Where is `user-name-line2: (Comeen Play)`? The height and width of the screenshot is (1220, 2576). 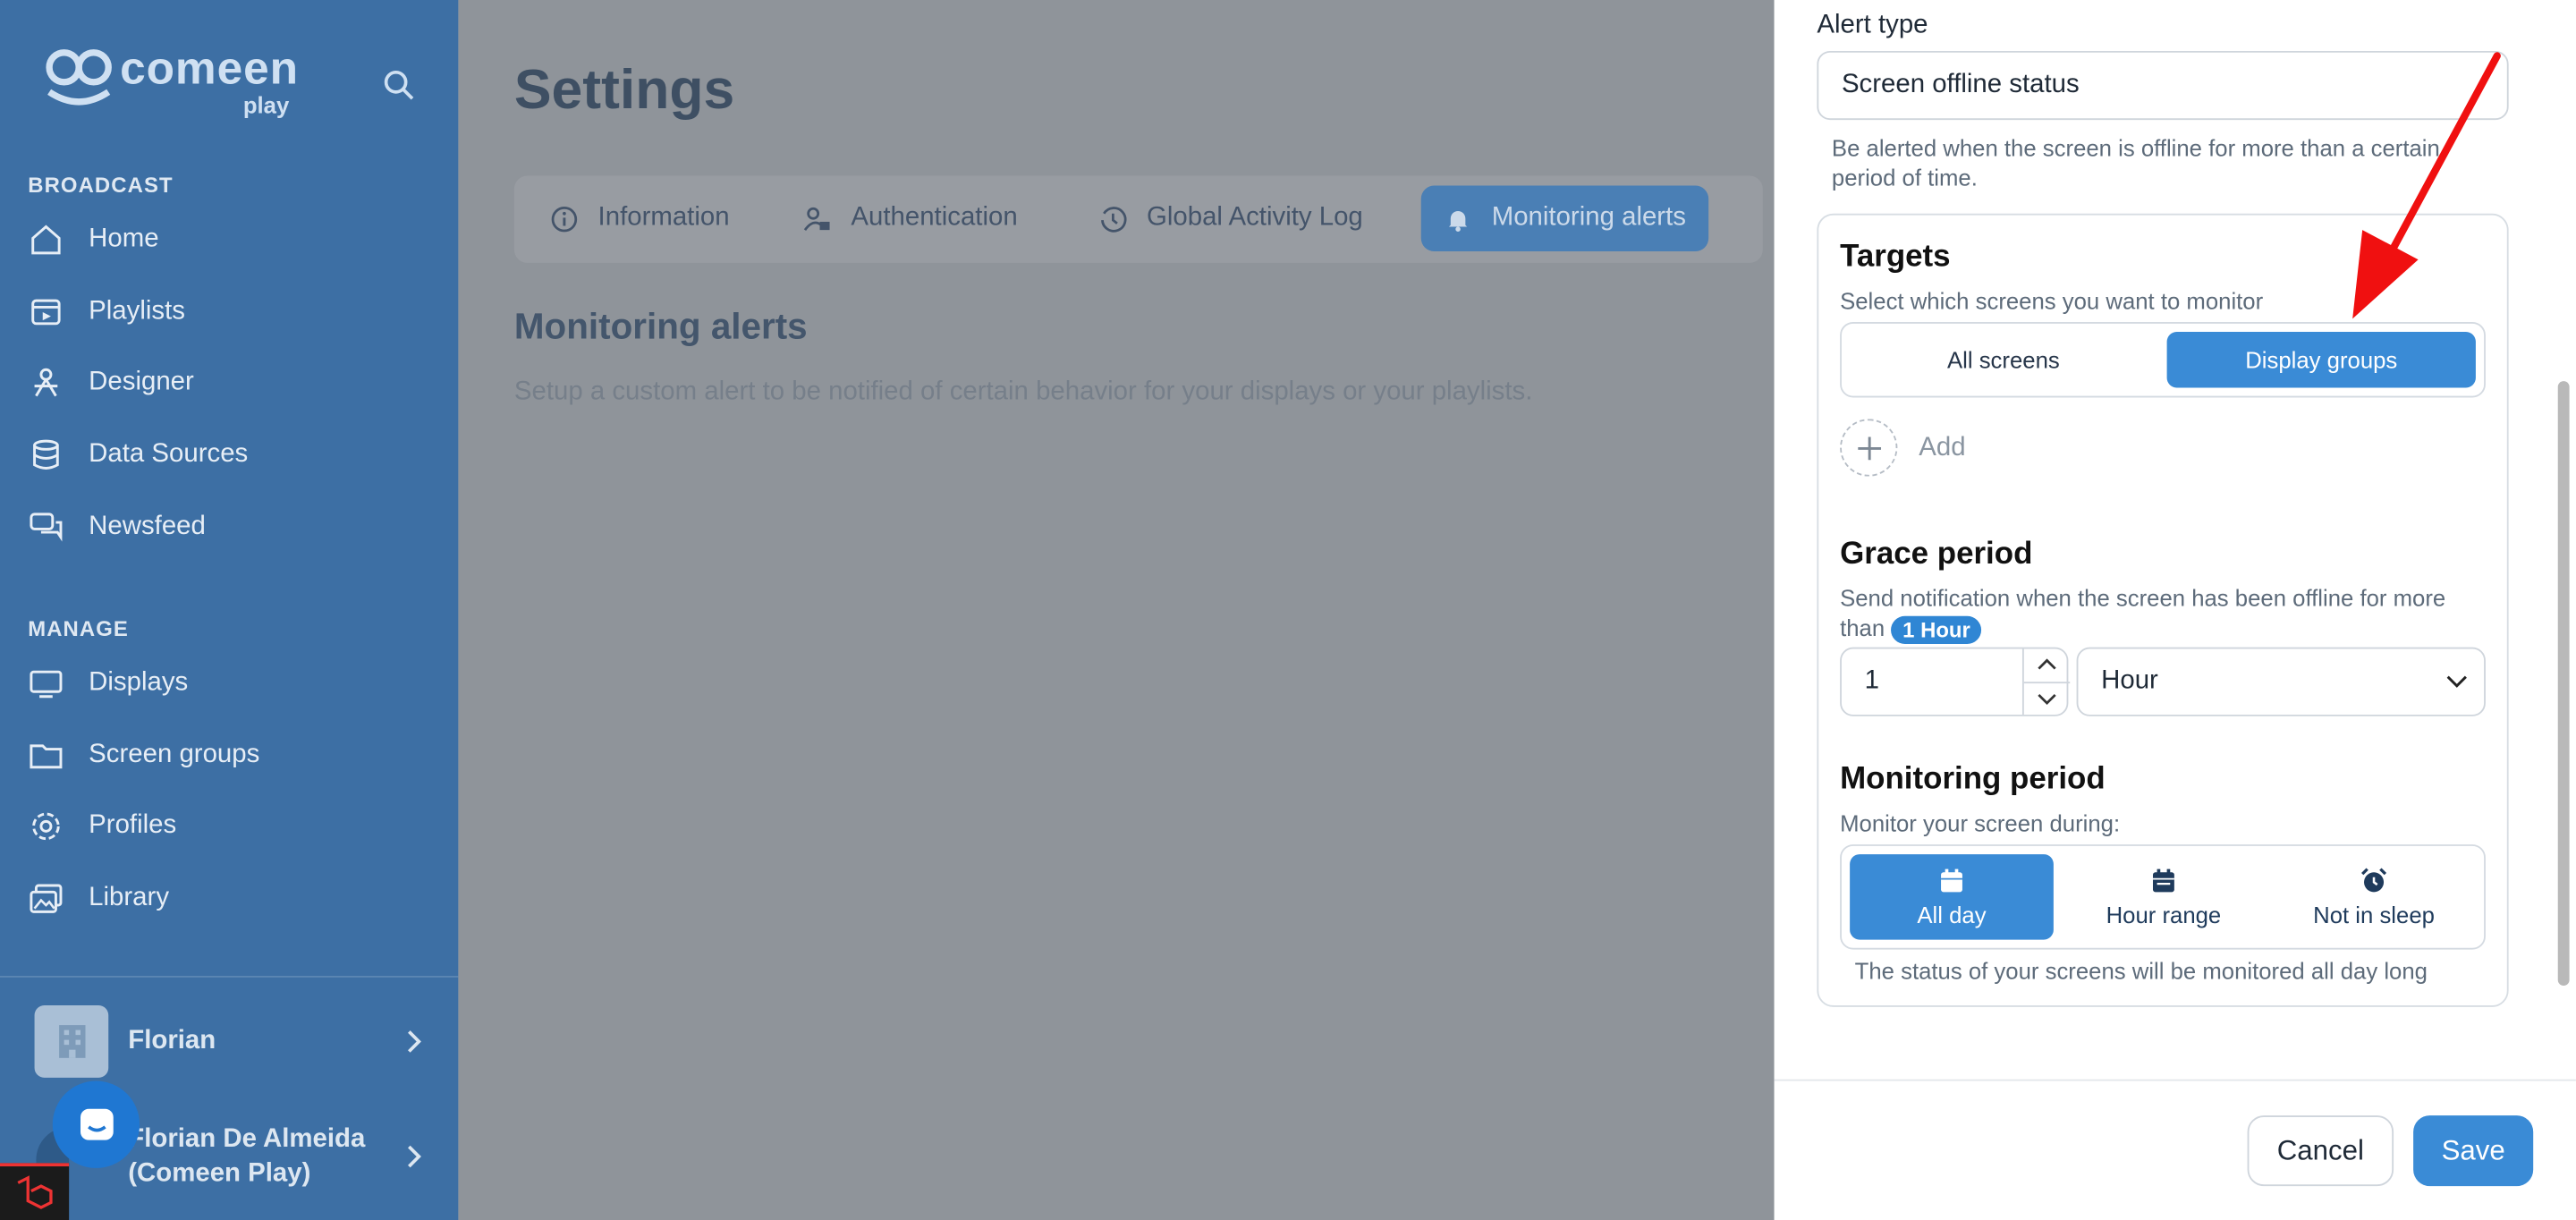
user-name-line2: (Comeen Play) is located at coordinates (219, 1173).